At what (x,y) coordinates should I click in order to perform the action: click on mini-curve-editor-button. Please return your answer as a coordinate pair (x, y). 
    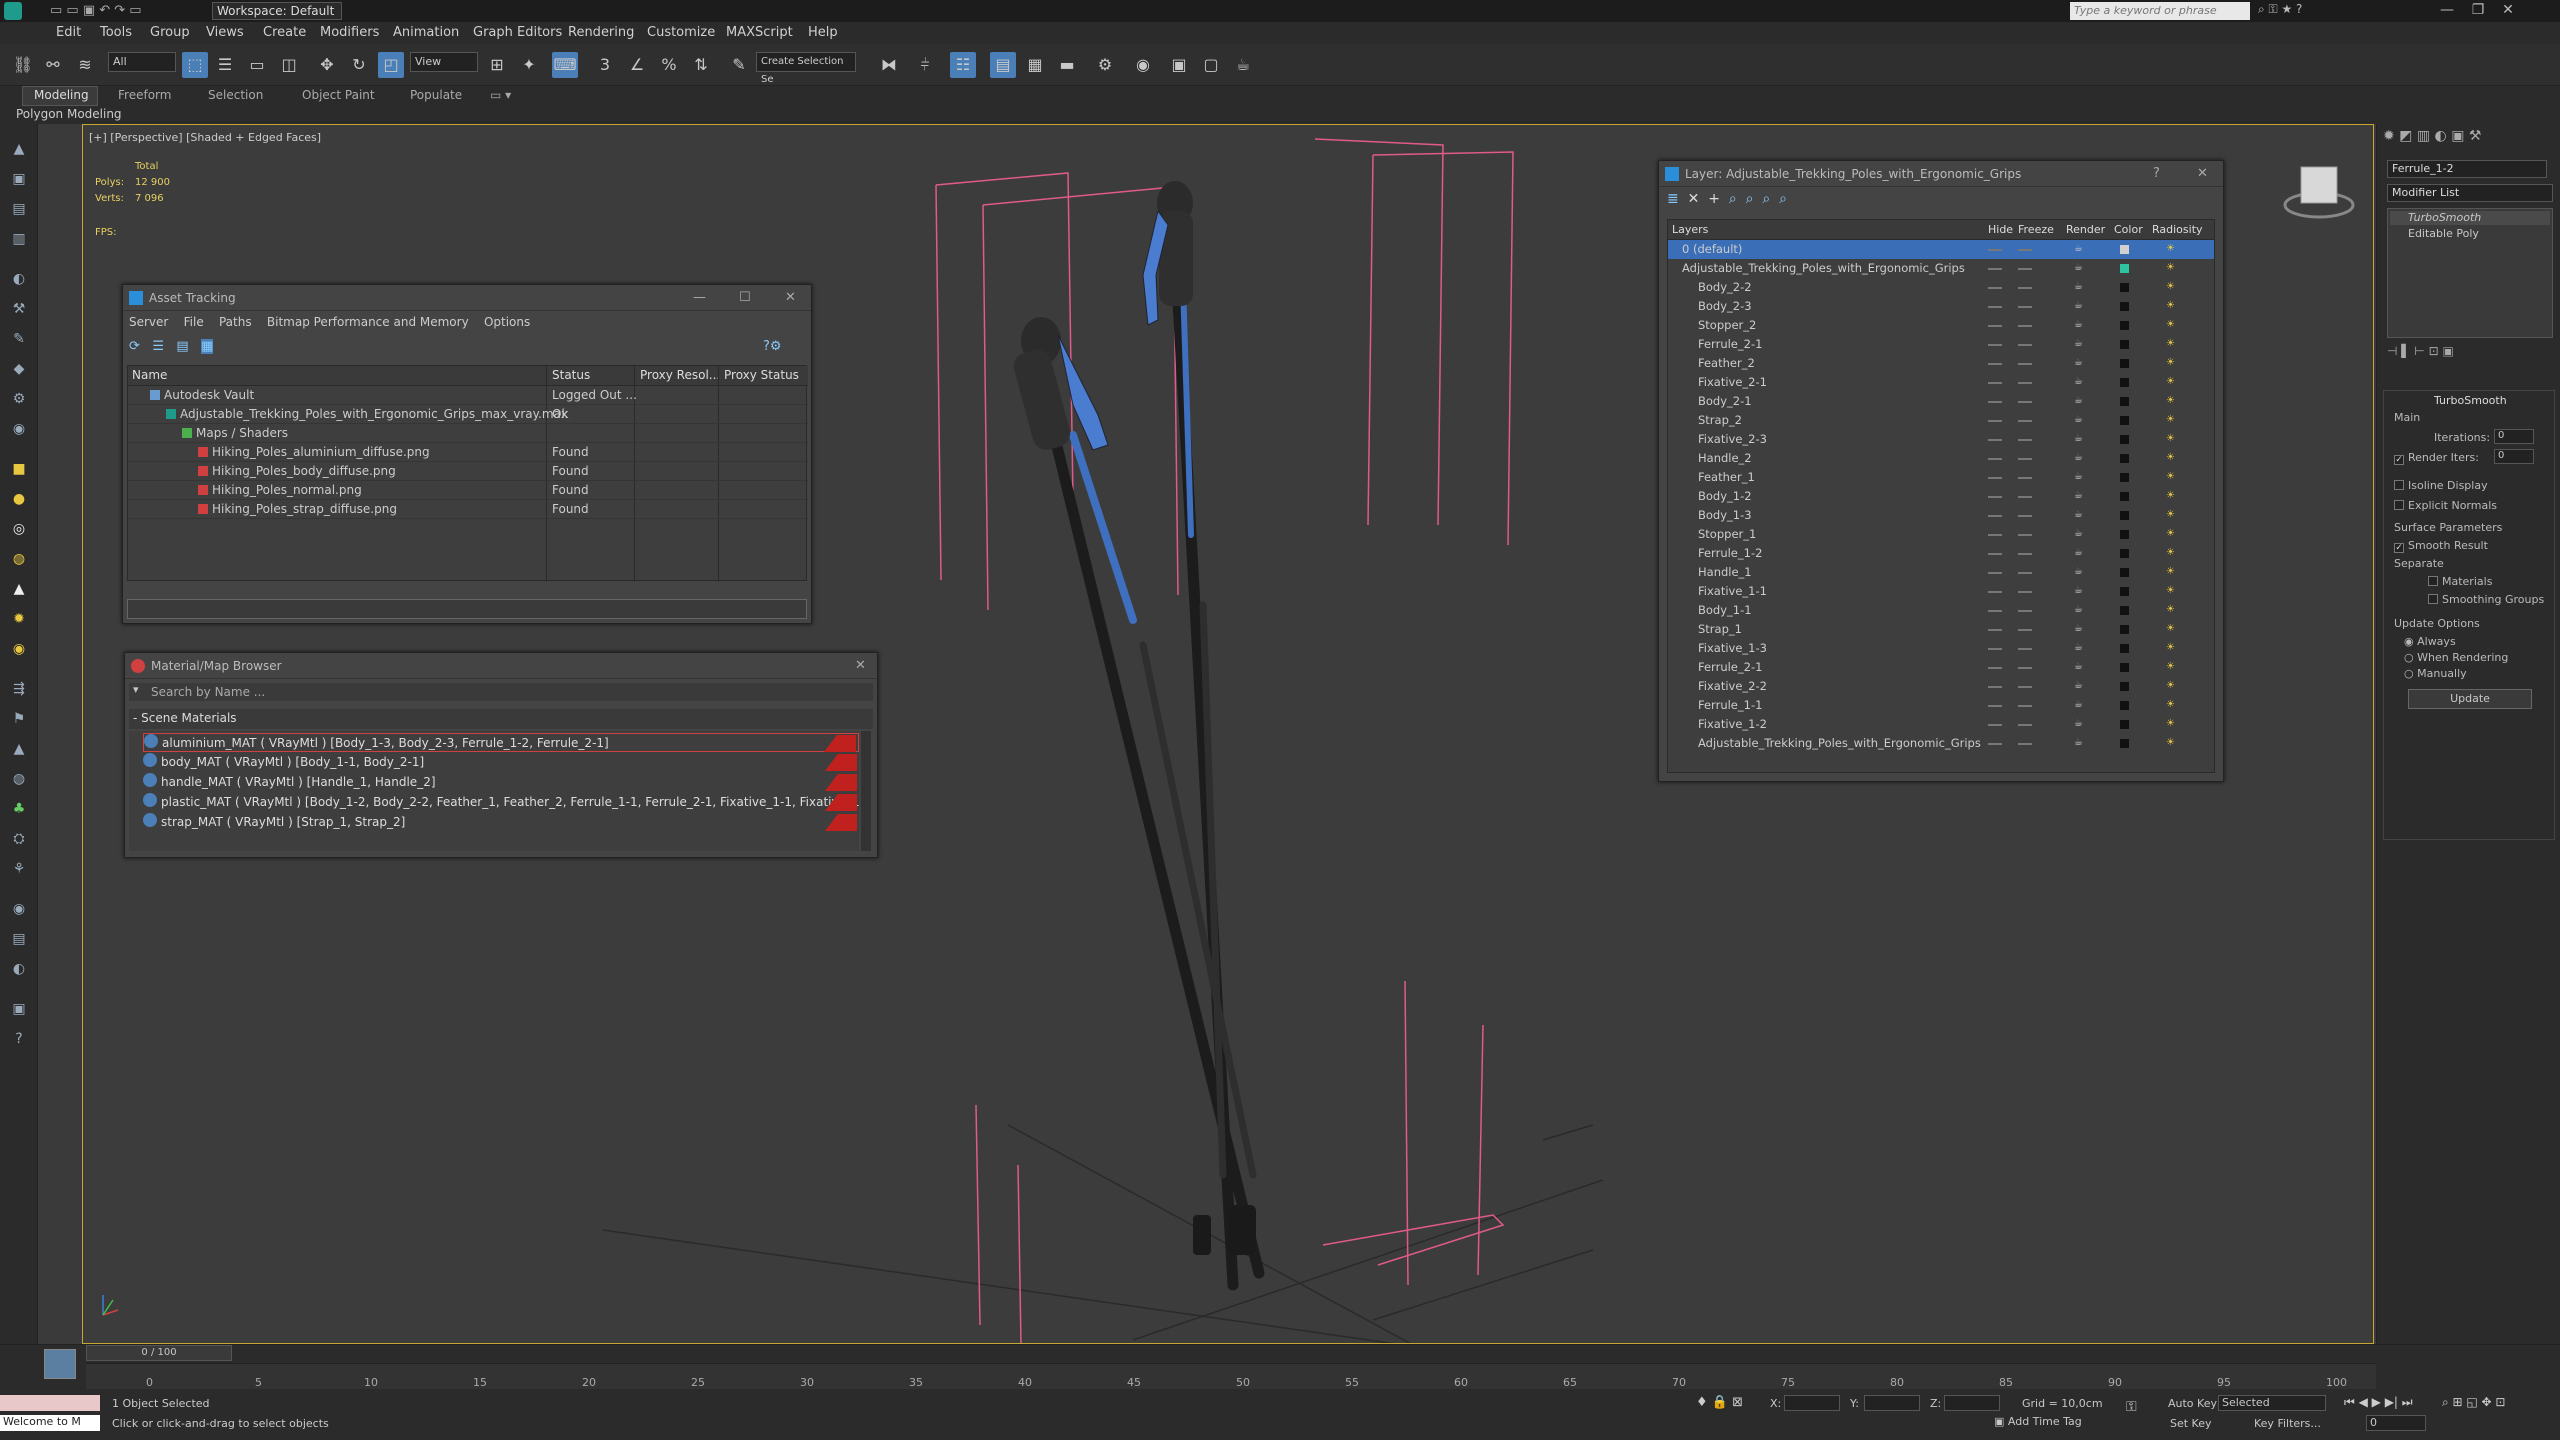
    Looking at the image, I should click on (60, 1364).